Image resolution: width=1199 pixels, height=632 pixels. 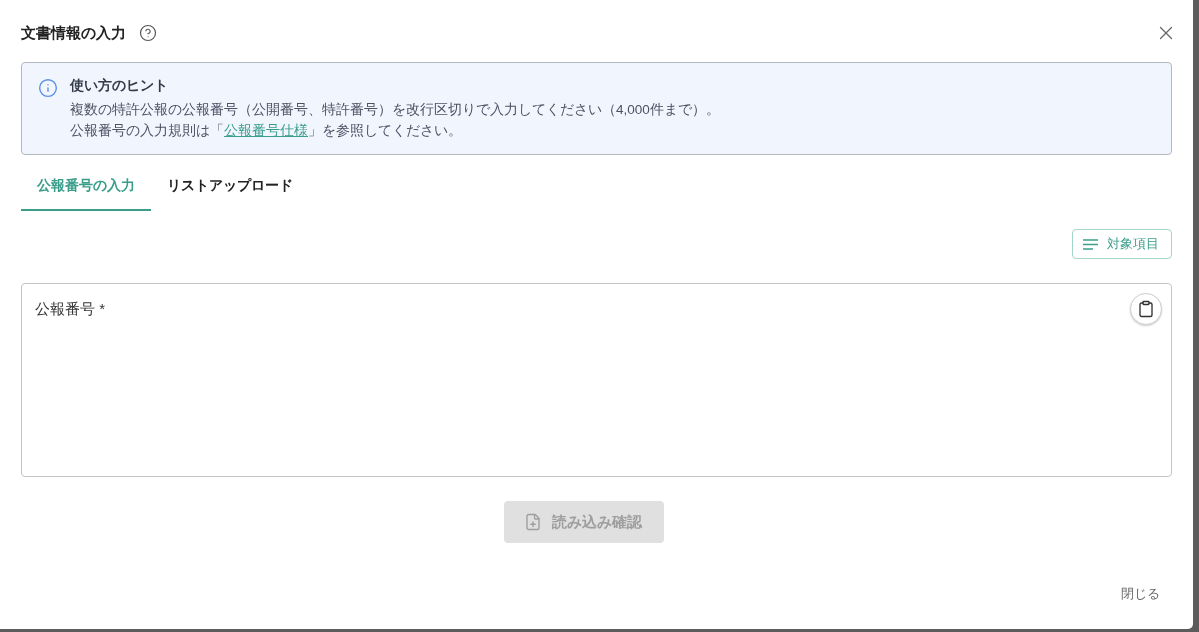 I want to click on help-icon, so click(x=148, y=33).